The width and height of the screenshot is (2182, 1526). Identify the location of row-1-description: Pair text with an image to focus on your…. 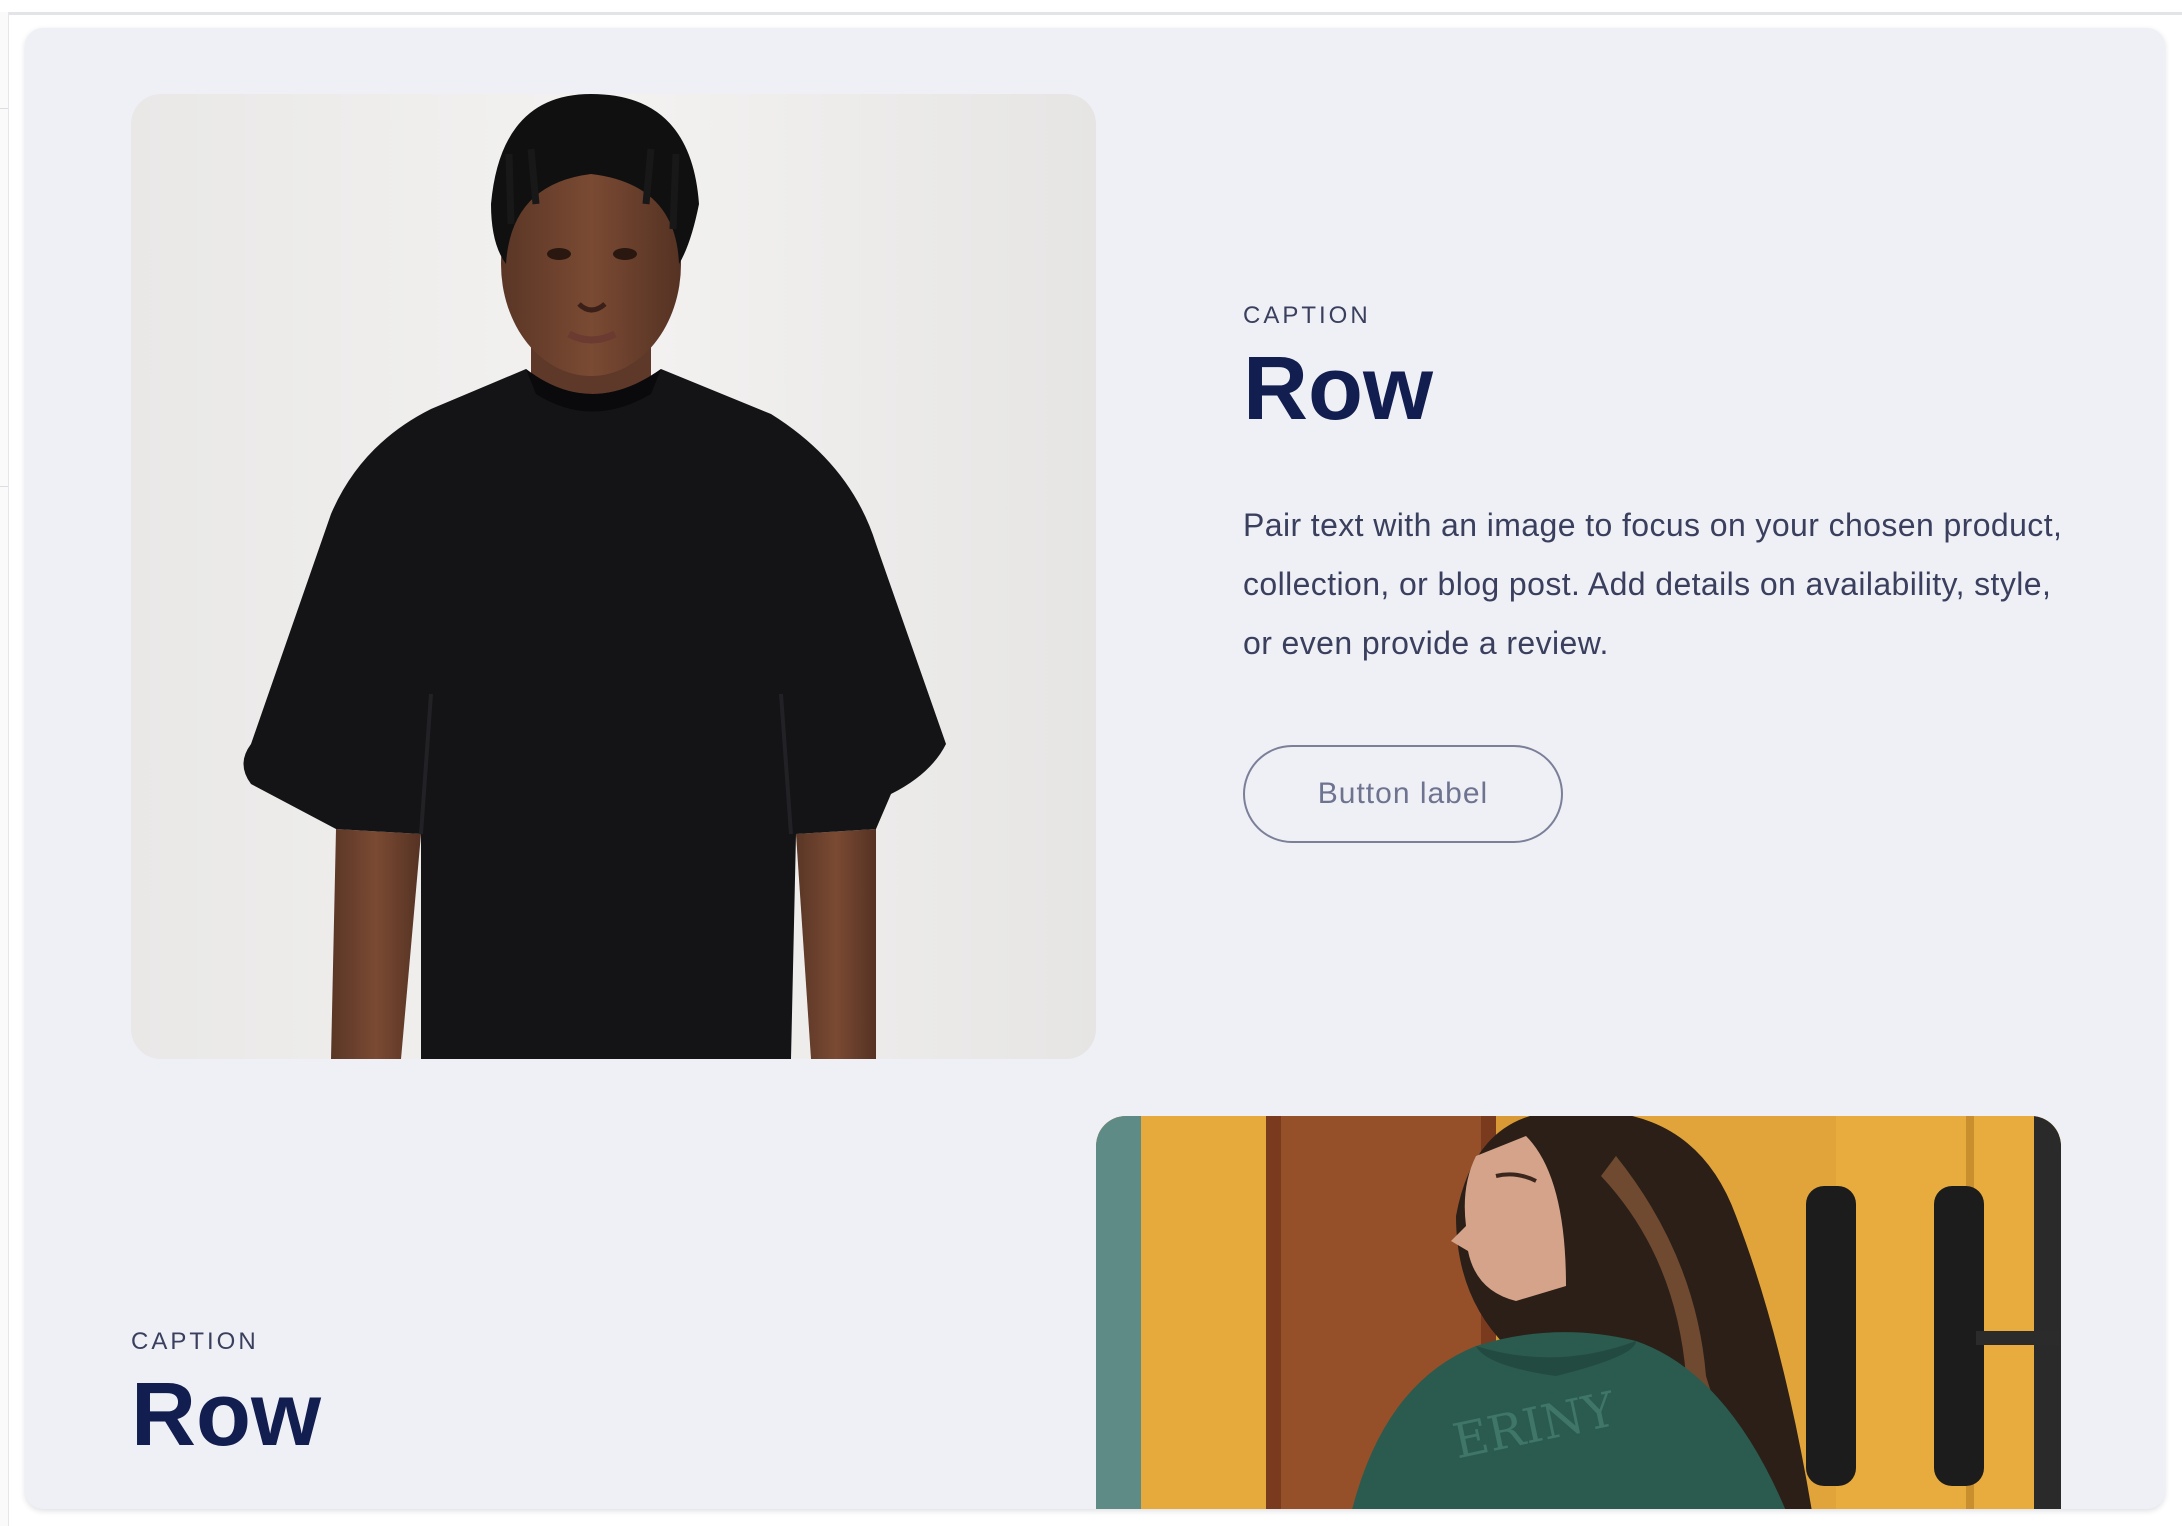
(1653, 584).